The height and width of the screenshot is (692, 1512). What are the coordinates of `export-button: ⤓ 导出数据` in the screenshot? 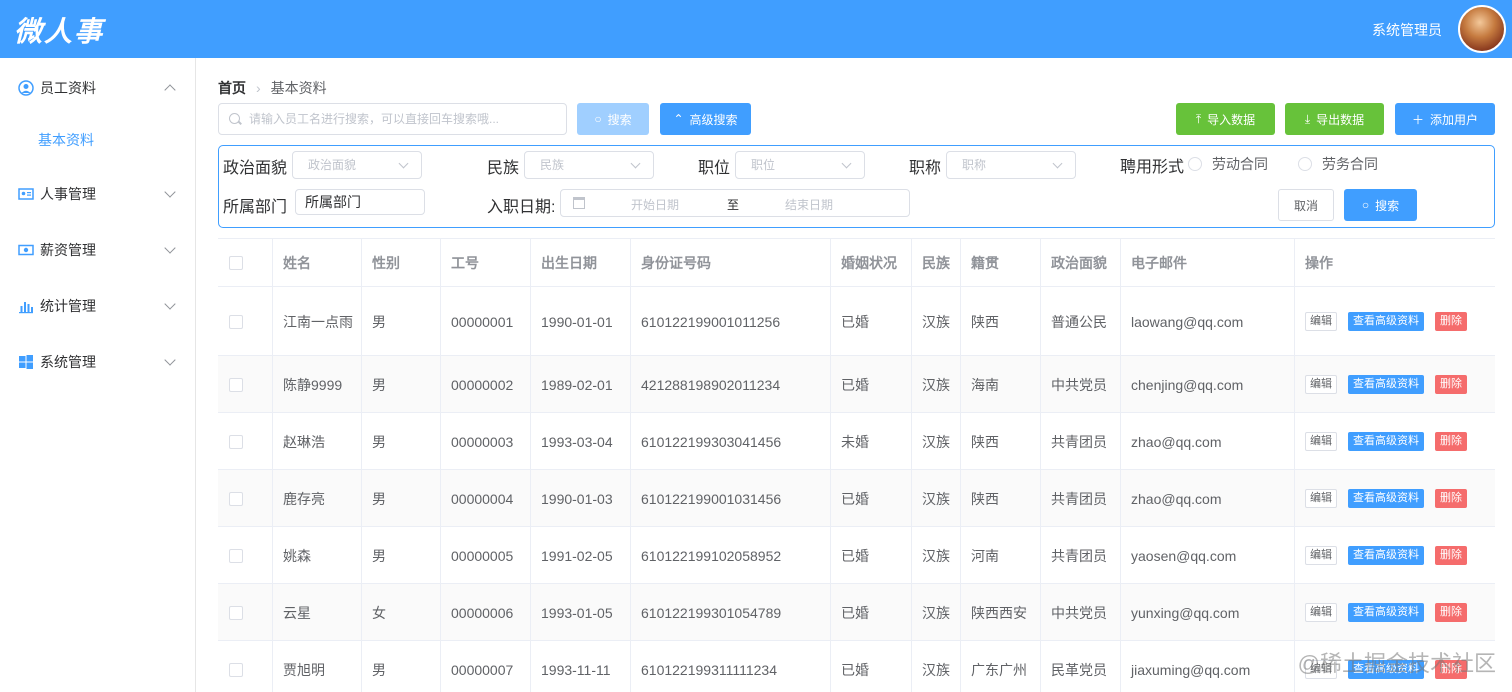 It's located at (1334, 119).